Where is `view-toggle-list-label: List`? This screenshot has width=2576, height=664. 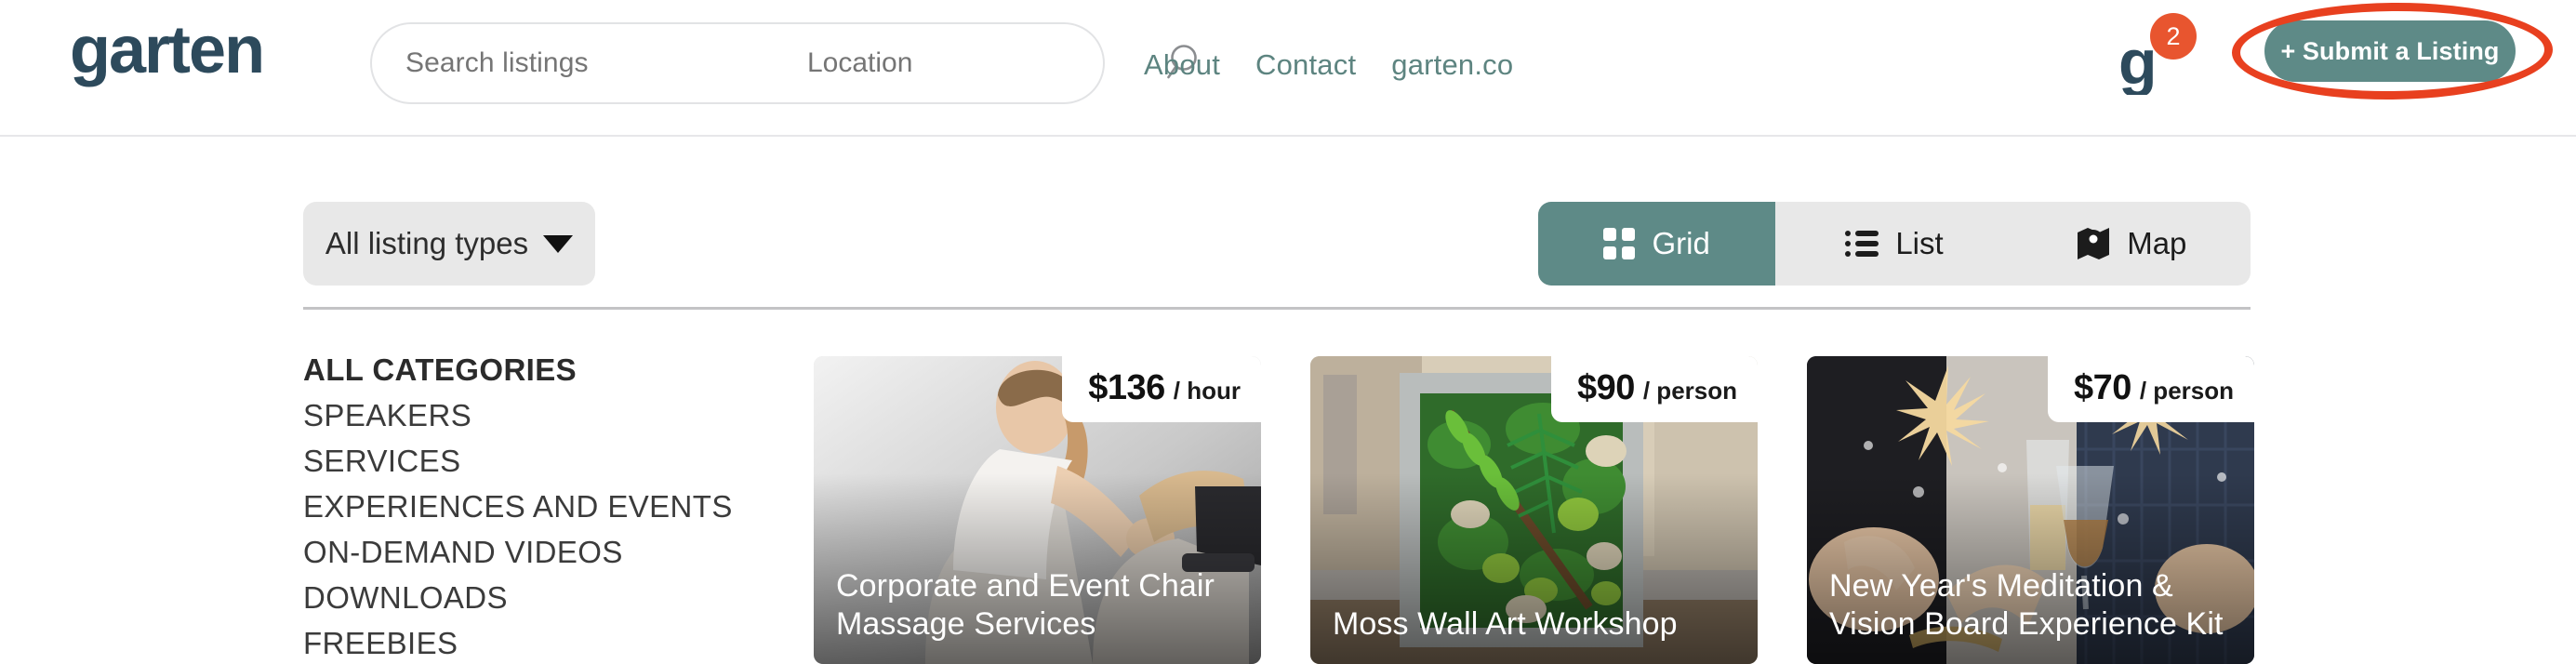
view-toggle-list-label: List is located at coordinates (1919, 243).